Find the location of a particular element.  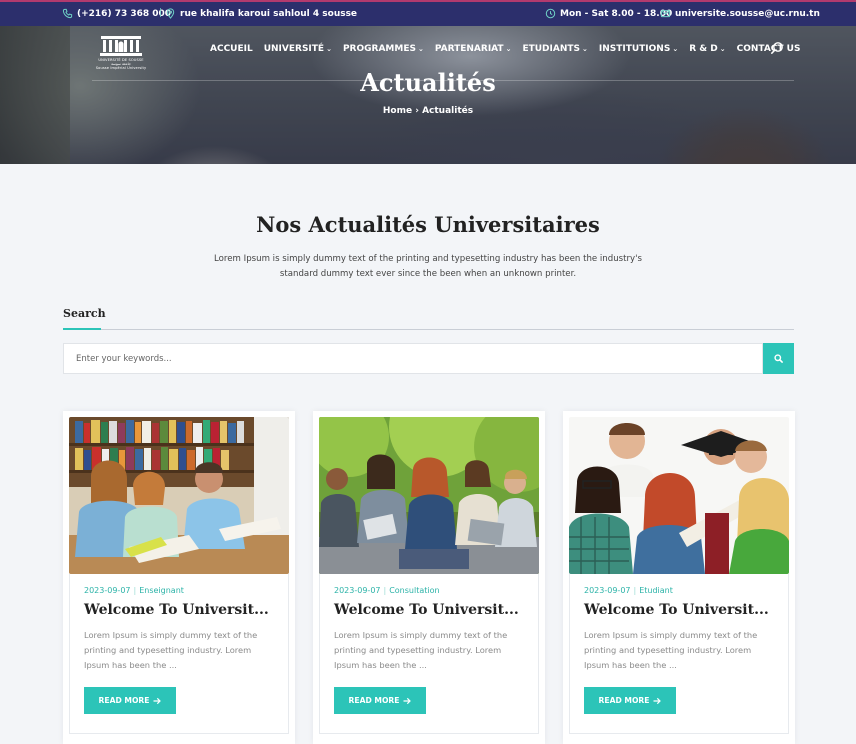

magnifier-icon is located at coordinates (778, 358).